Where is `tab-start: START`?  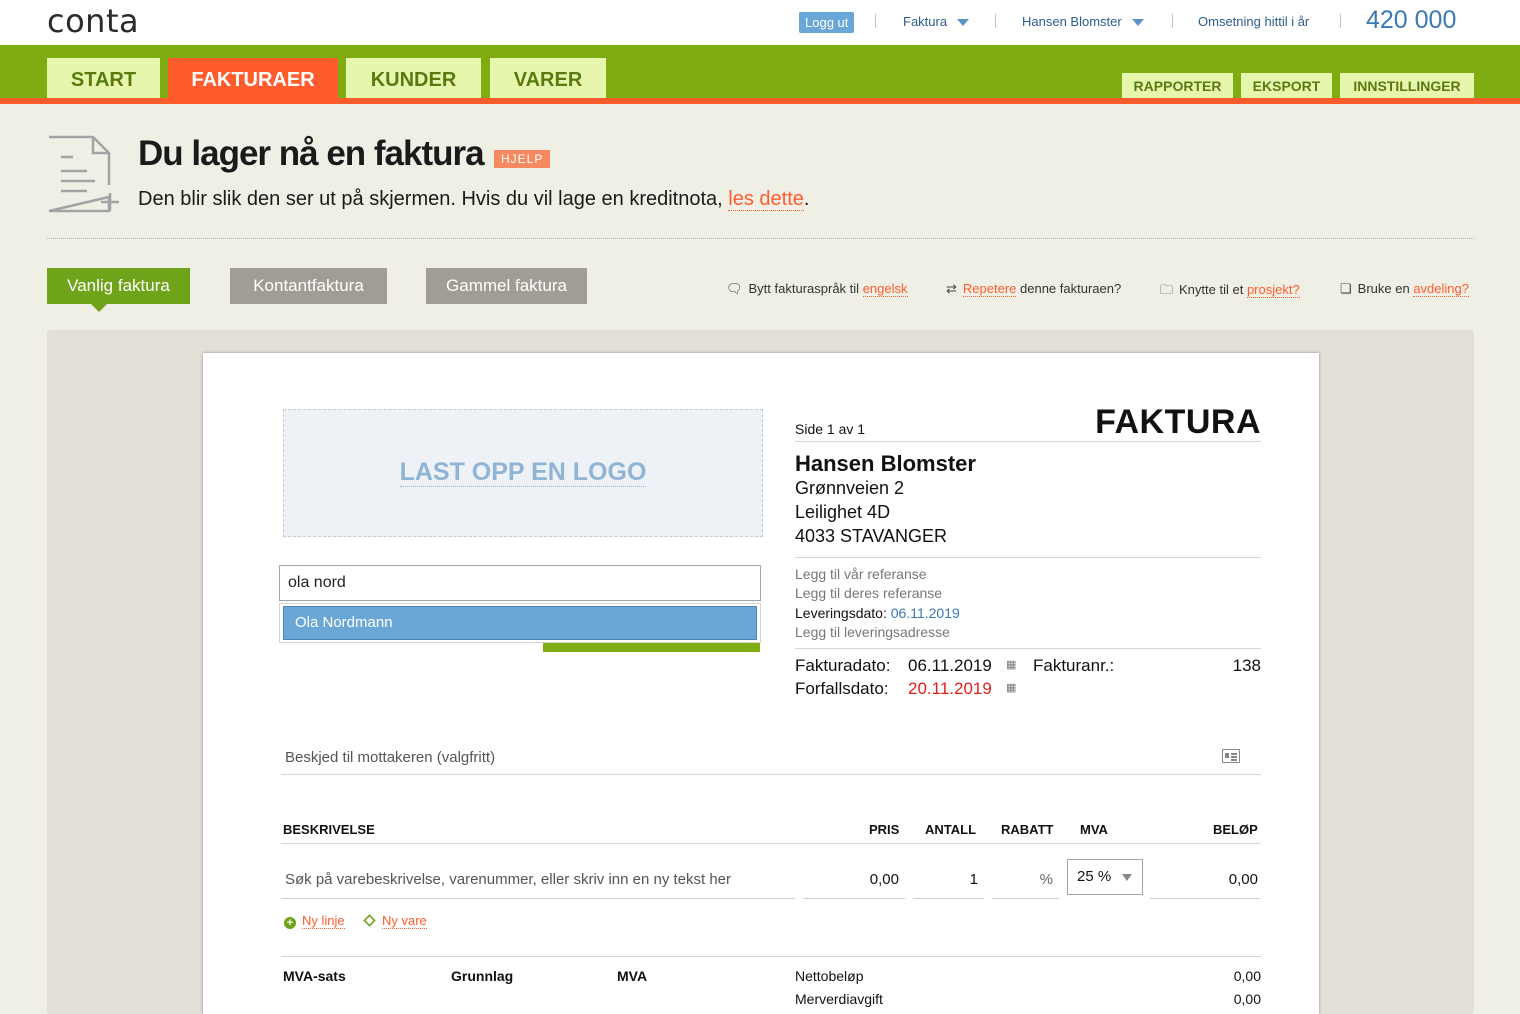
tab-start: START is located at coordinates (103, 78).